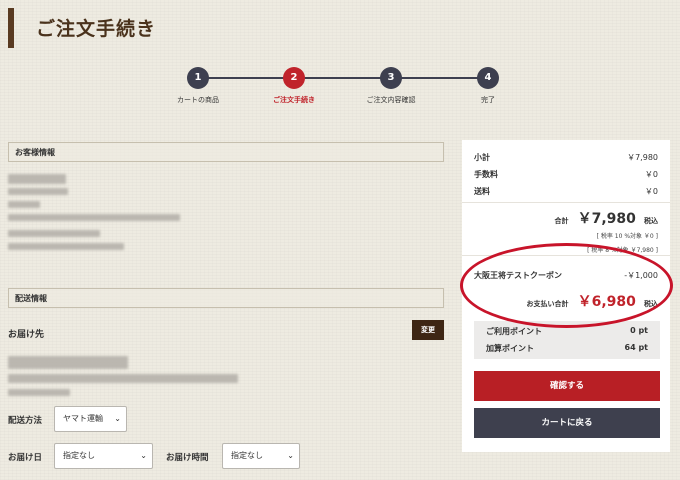  What do you see at coordinates (343, 78) in the screenshot?
I see `steps-connector` at bounding box center [343, 78].